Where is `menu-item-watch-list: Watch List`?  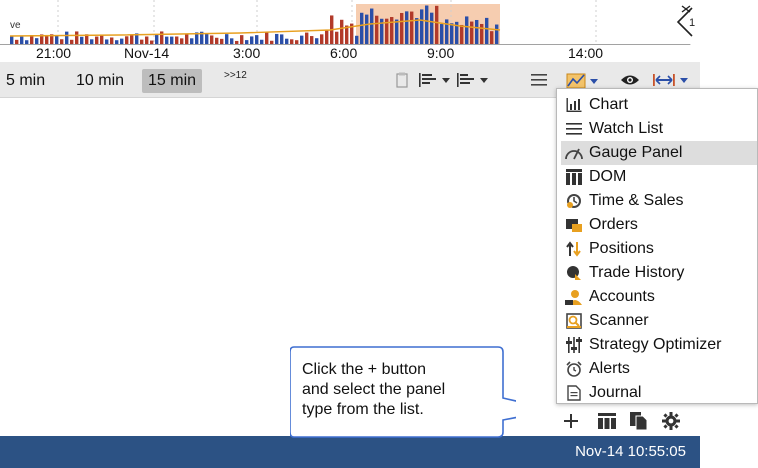
menu-item-watch-list: Watch List is located at coordinates (659, 129).